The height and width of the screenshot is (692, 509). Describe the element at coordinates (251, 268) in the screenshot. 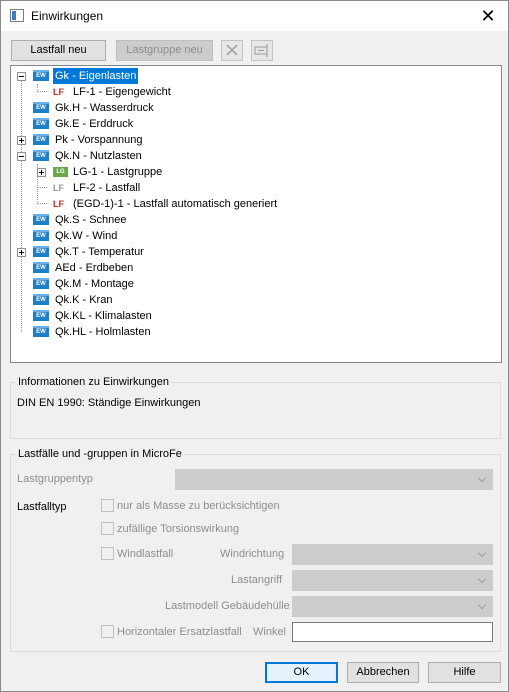

I see `tree-item: EW AEd - Erdbeben` at that location.